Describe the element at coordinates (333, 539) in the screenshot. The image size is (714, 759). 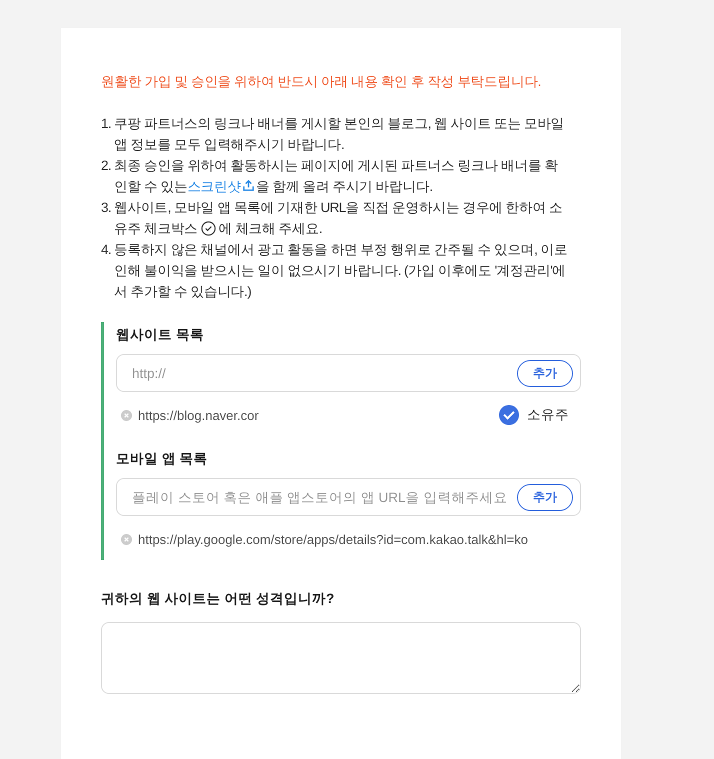
I see `url-text: https://play.google.com/store/apps/details?id=com.kakao.talk&hl=ko` at that location.